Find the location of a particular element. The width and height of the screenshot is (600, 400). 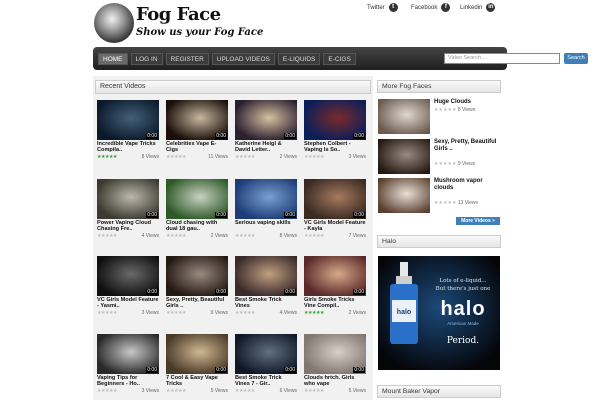

social-facebook: Facebook f is located at coordinates (431, 7).